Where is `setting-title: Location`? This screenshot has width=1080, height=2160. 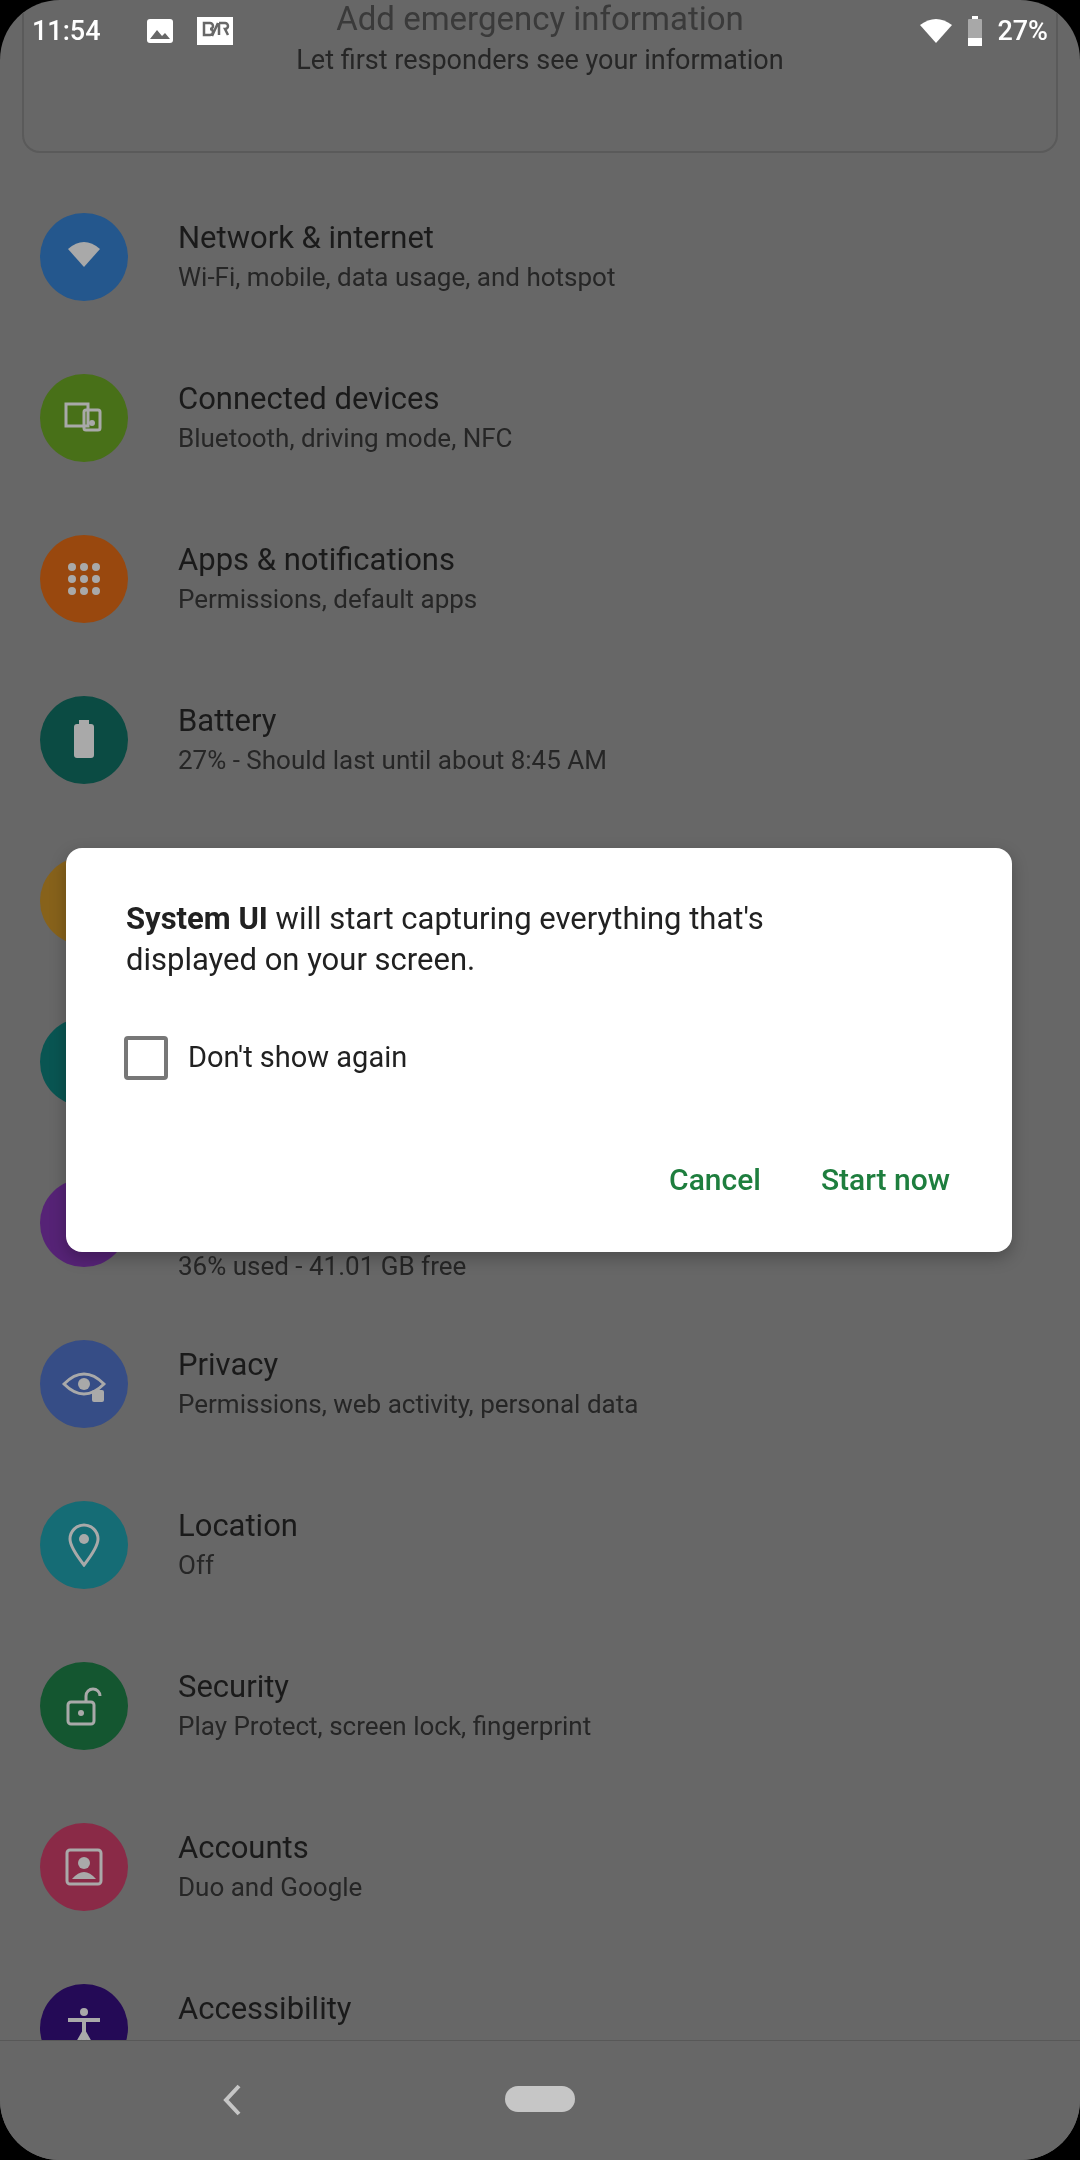
setting-title: Location is located at coordinates (238, 1525).